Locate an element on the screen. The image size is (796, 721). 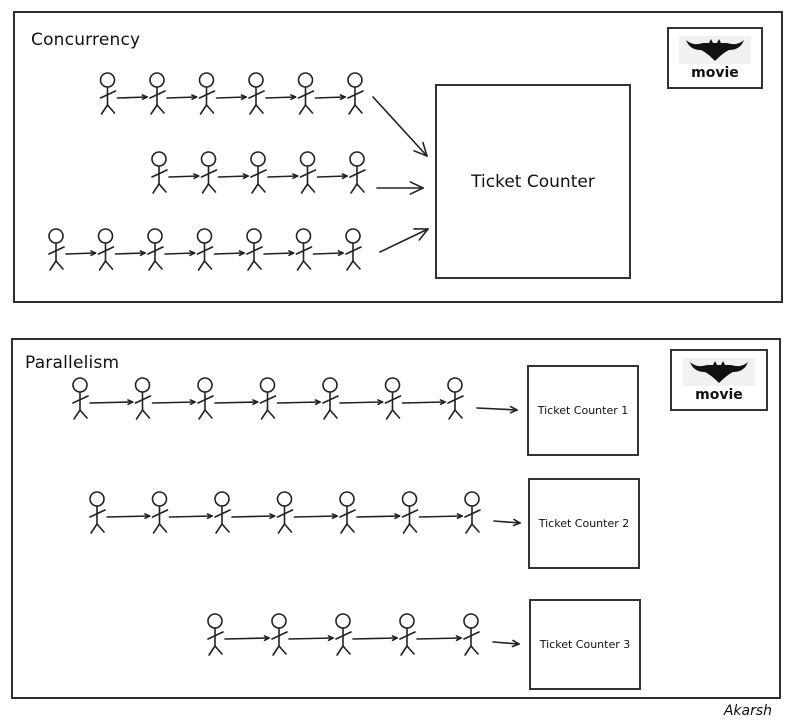
movie-badge-concurrency: movie is located at coordinates (715, 58).